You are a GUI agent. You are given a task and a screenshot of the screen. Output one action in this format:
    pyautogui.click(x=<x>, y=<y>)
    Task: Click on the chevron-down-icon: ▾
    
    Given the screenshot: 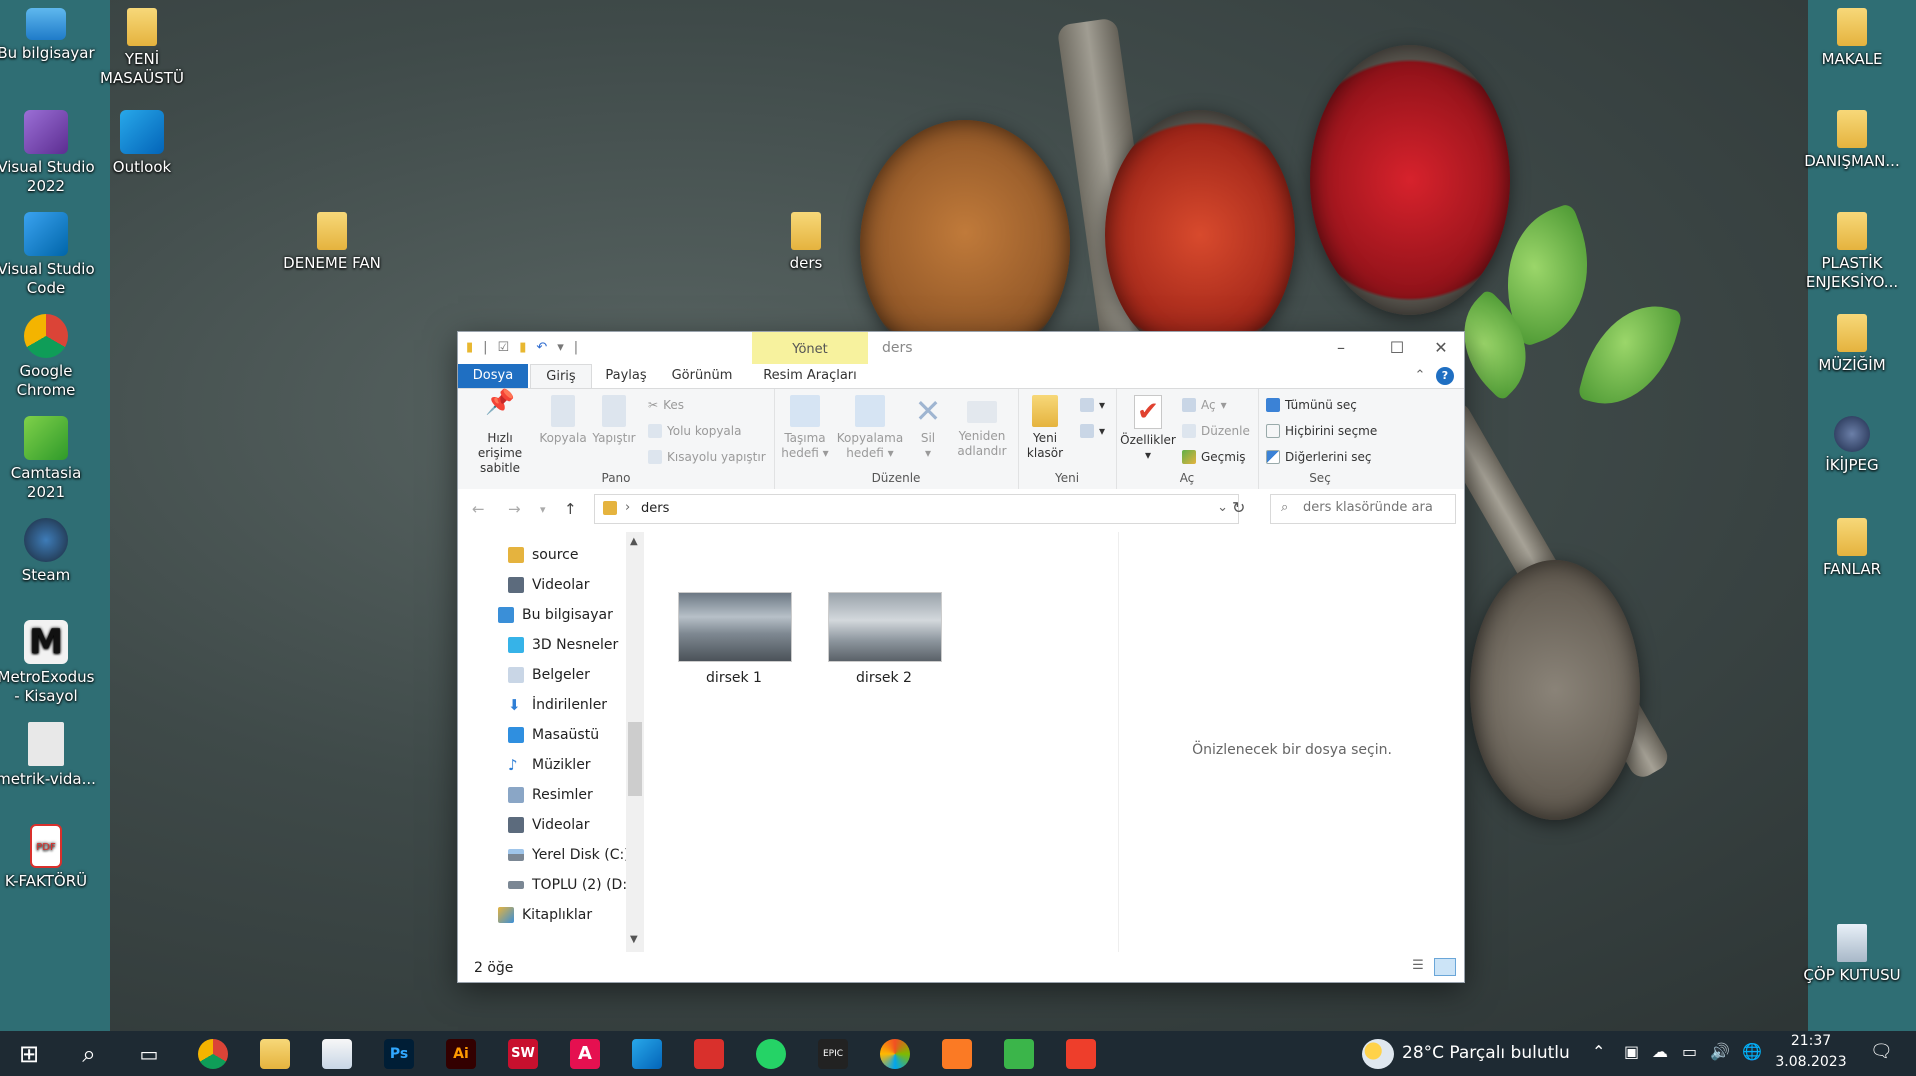 What is the action you would take?
    pyautogui.click(x=560, y=347)
    